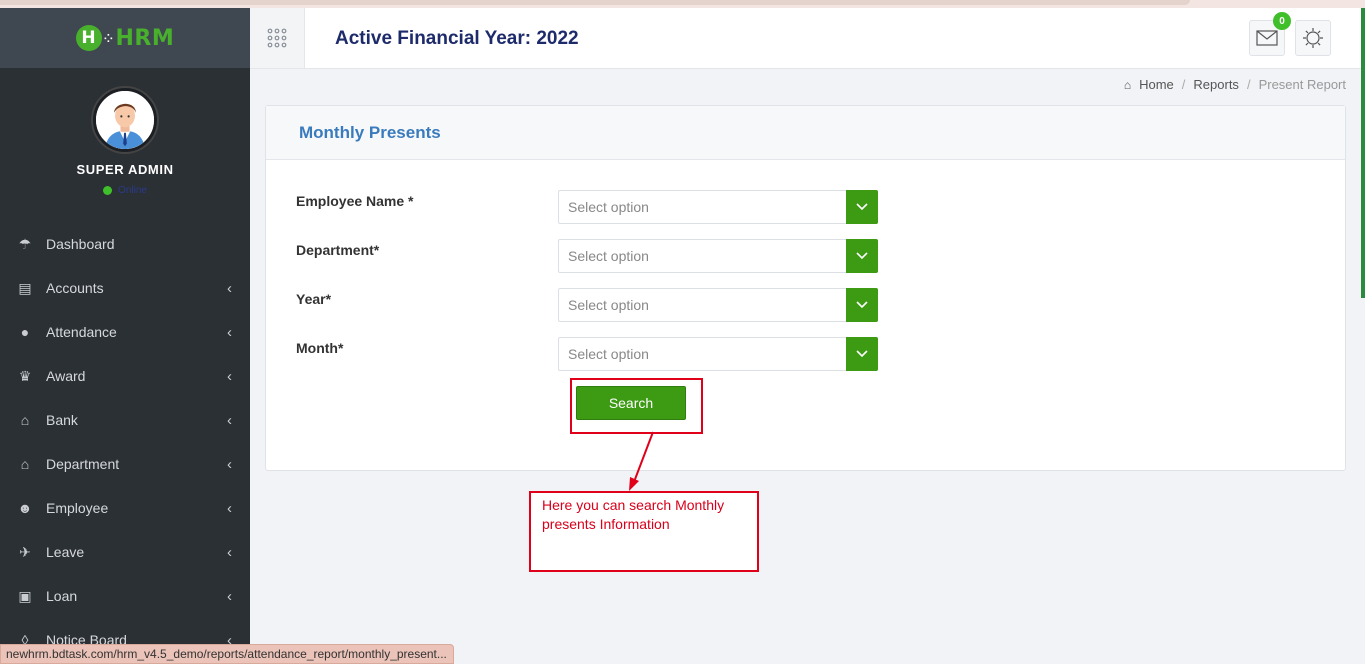 Image resolution: width=1365 pixels, height=664 pixels. I want to click on sidebar-item-attendance: ● Attendance ‹, so click(125, 332).